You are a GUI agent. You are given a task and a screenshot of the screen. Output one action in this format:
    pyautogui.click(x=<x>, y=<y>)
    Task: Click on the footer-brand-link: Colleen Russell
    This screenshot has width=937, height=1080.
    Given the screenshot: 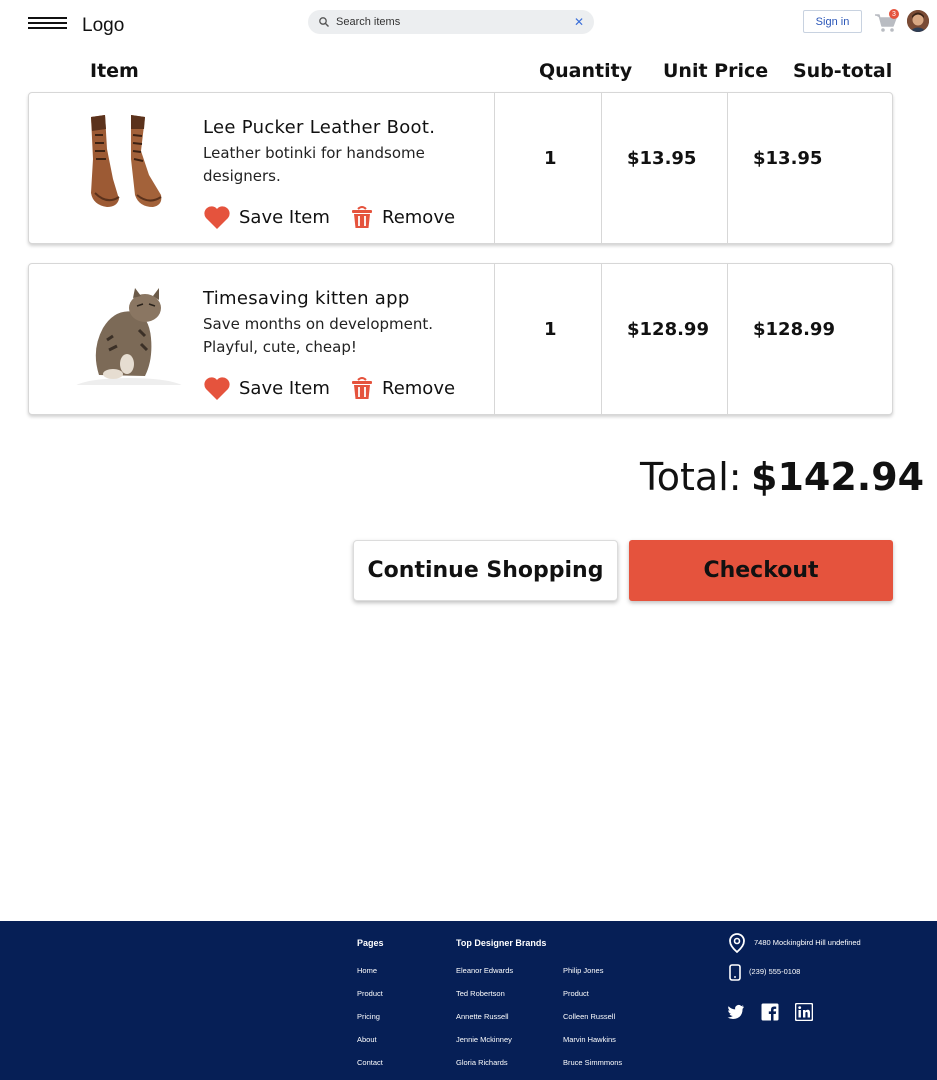 What is the action you would take?
    pyautogui.click(x=589, y=1016)
    